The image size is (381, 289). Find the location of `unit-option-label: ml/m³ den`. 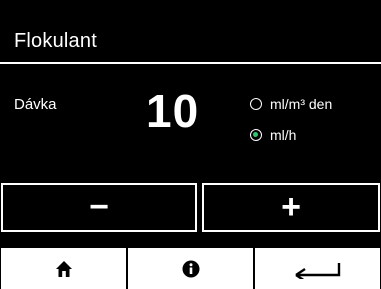

unit-option-label: ml/m³ den is located at coordinates (301, 104).